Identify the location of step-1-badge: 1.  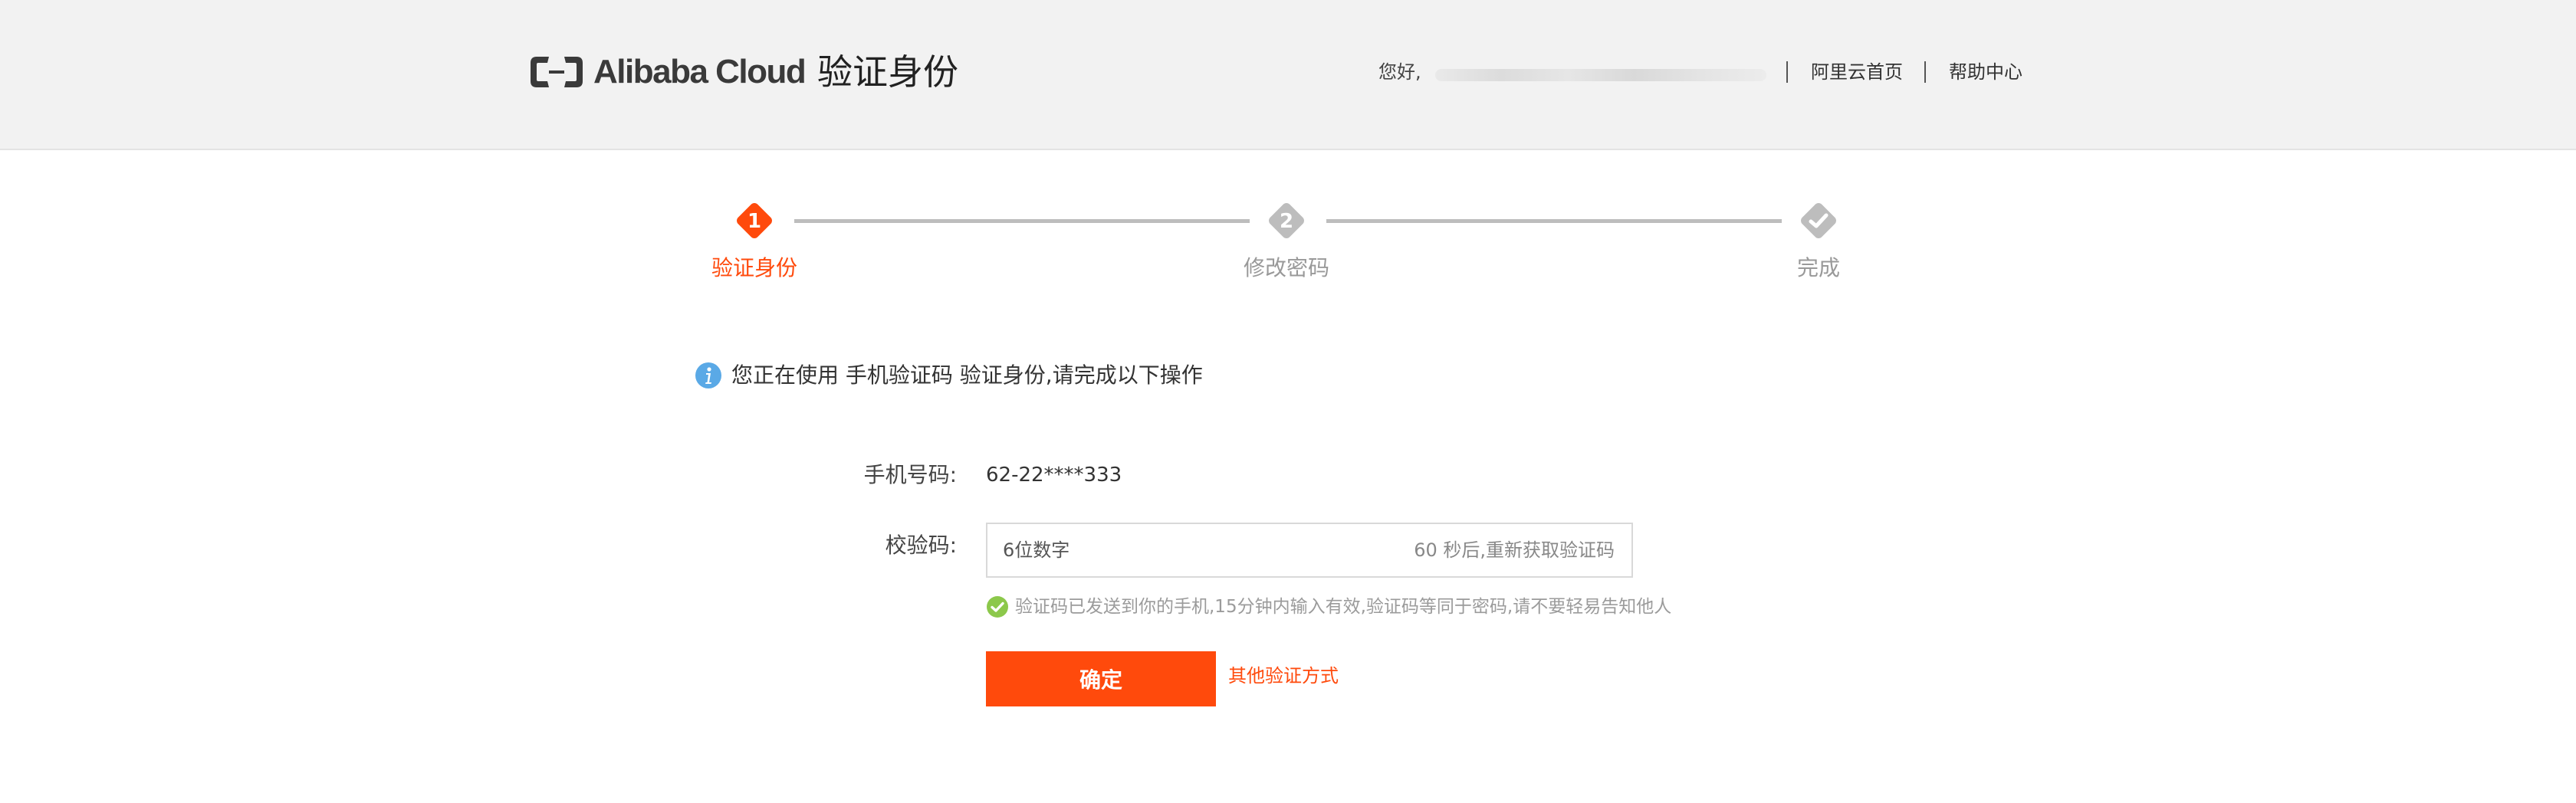
(755, 220).